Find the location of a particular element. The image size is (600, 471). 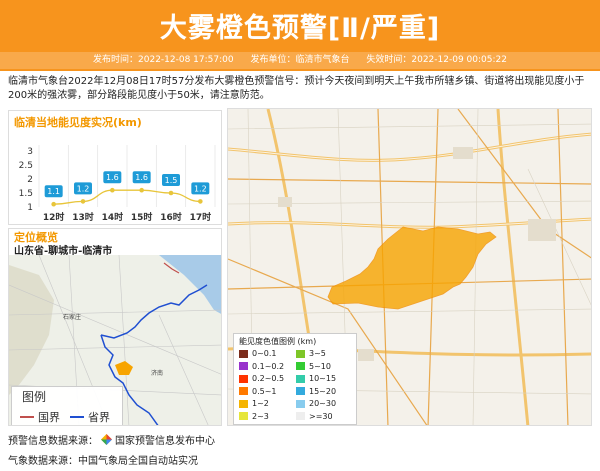

y-tick-label: 2.5 is located at coordinates (26, 166).